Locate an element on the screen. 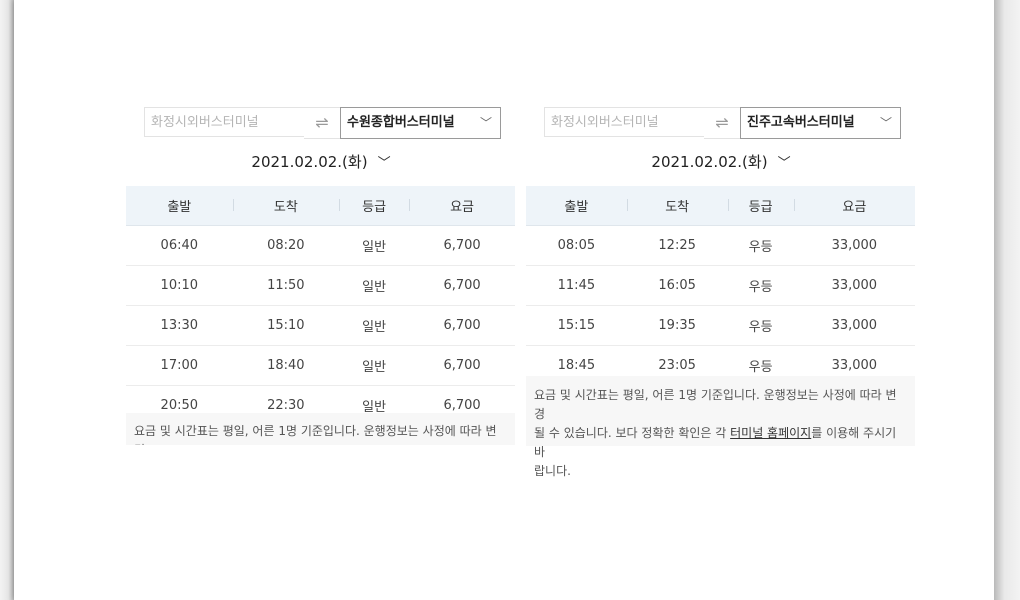  table-row: 17:00 18:40 일반 6,700 is located at coordinates (320, 365).